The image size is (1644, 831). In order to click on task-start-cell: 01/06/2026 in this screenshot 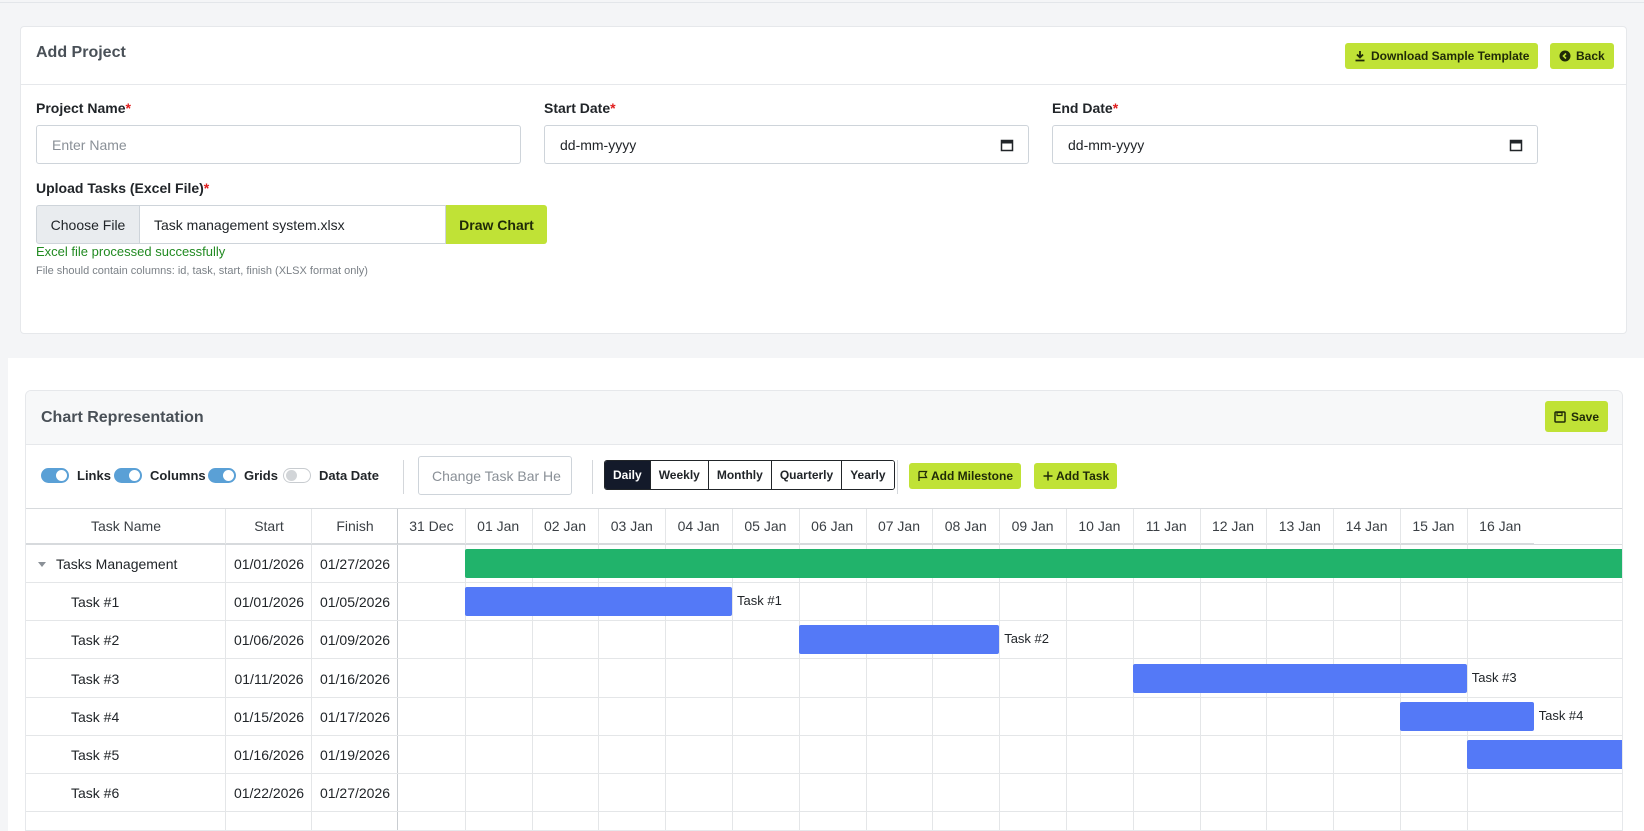, I will do `click(269, 640)`.